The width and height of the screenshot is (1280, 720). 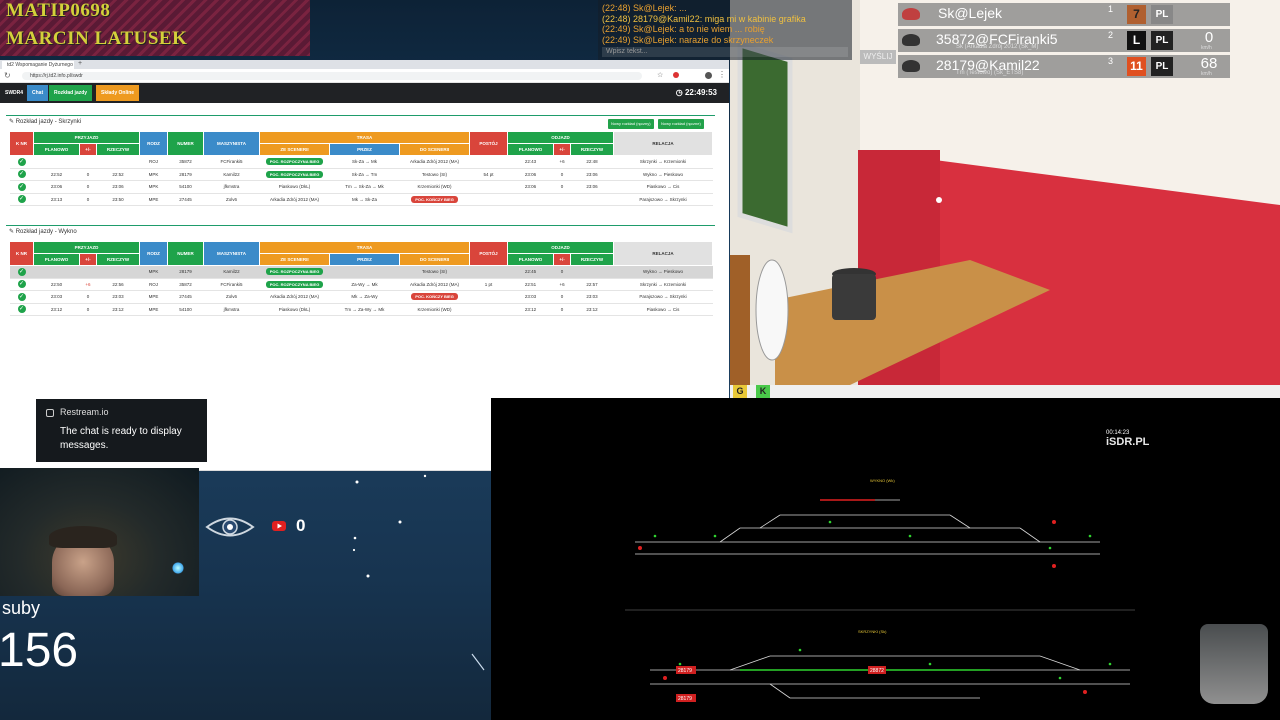 What do you see at coordinates (434, 284) in the screenshot?
I see `table-cell: Arkadia Zdrój 2012 (MA)` at bounding box center [434, 284].